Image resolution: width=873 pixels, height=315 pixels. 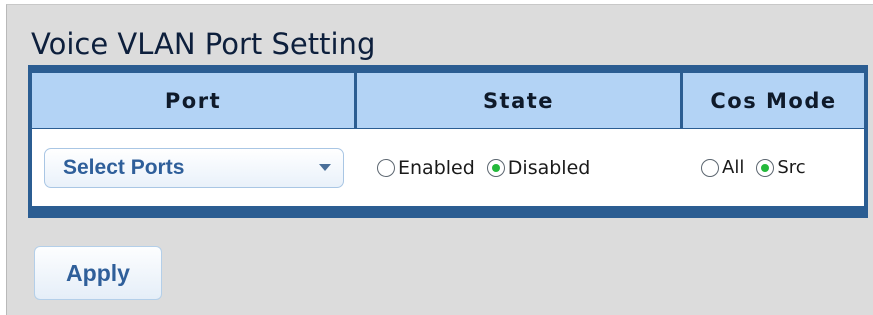 What do you see at coordinates (773, 100) in the screenshot?
I see `header-cos-mode: Cos Mode` at bounding box center [773, 100].